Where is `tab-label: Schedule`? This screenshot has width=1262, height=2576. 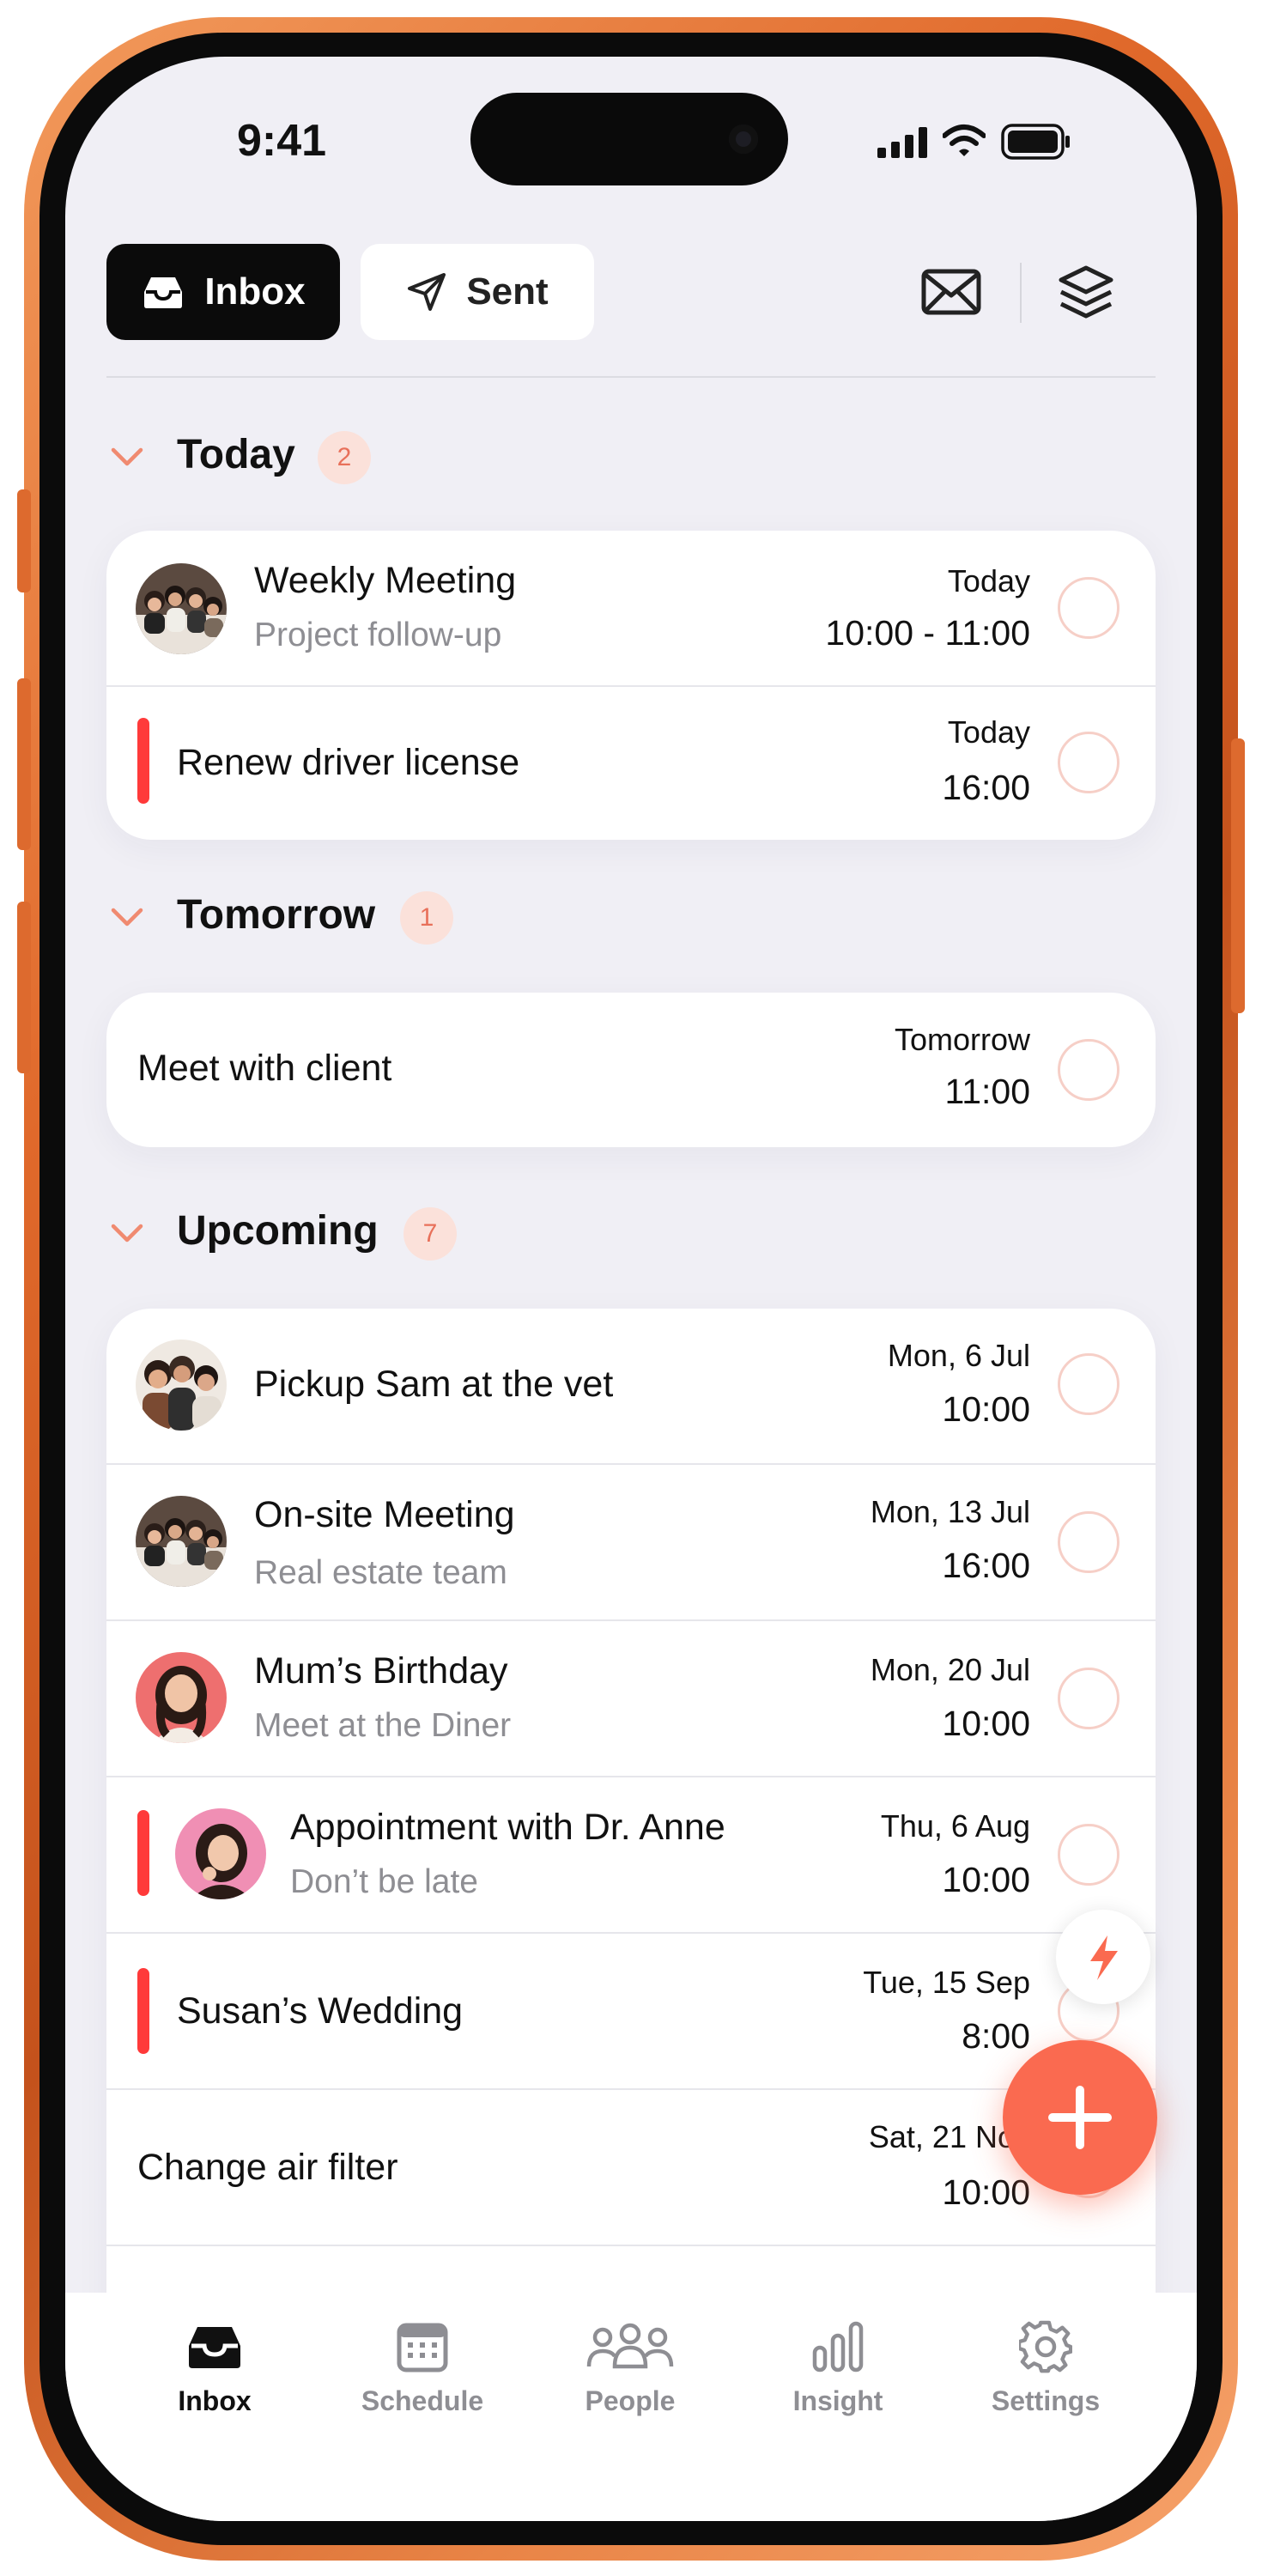
tab-label: Schedule is located at coordinates (423, 2400).